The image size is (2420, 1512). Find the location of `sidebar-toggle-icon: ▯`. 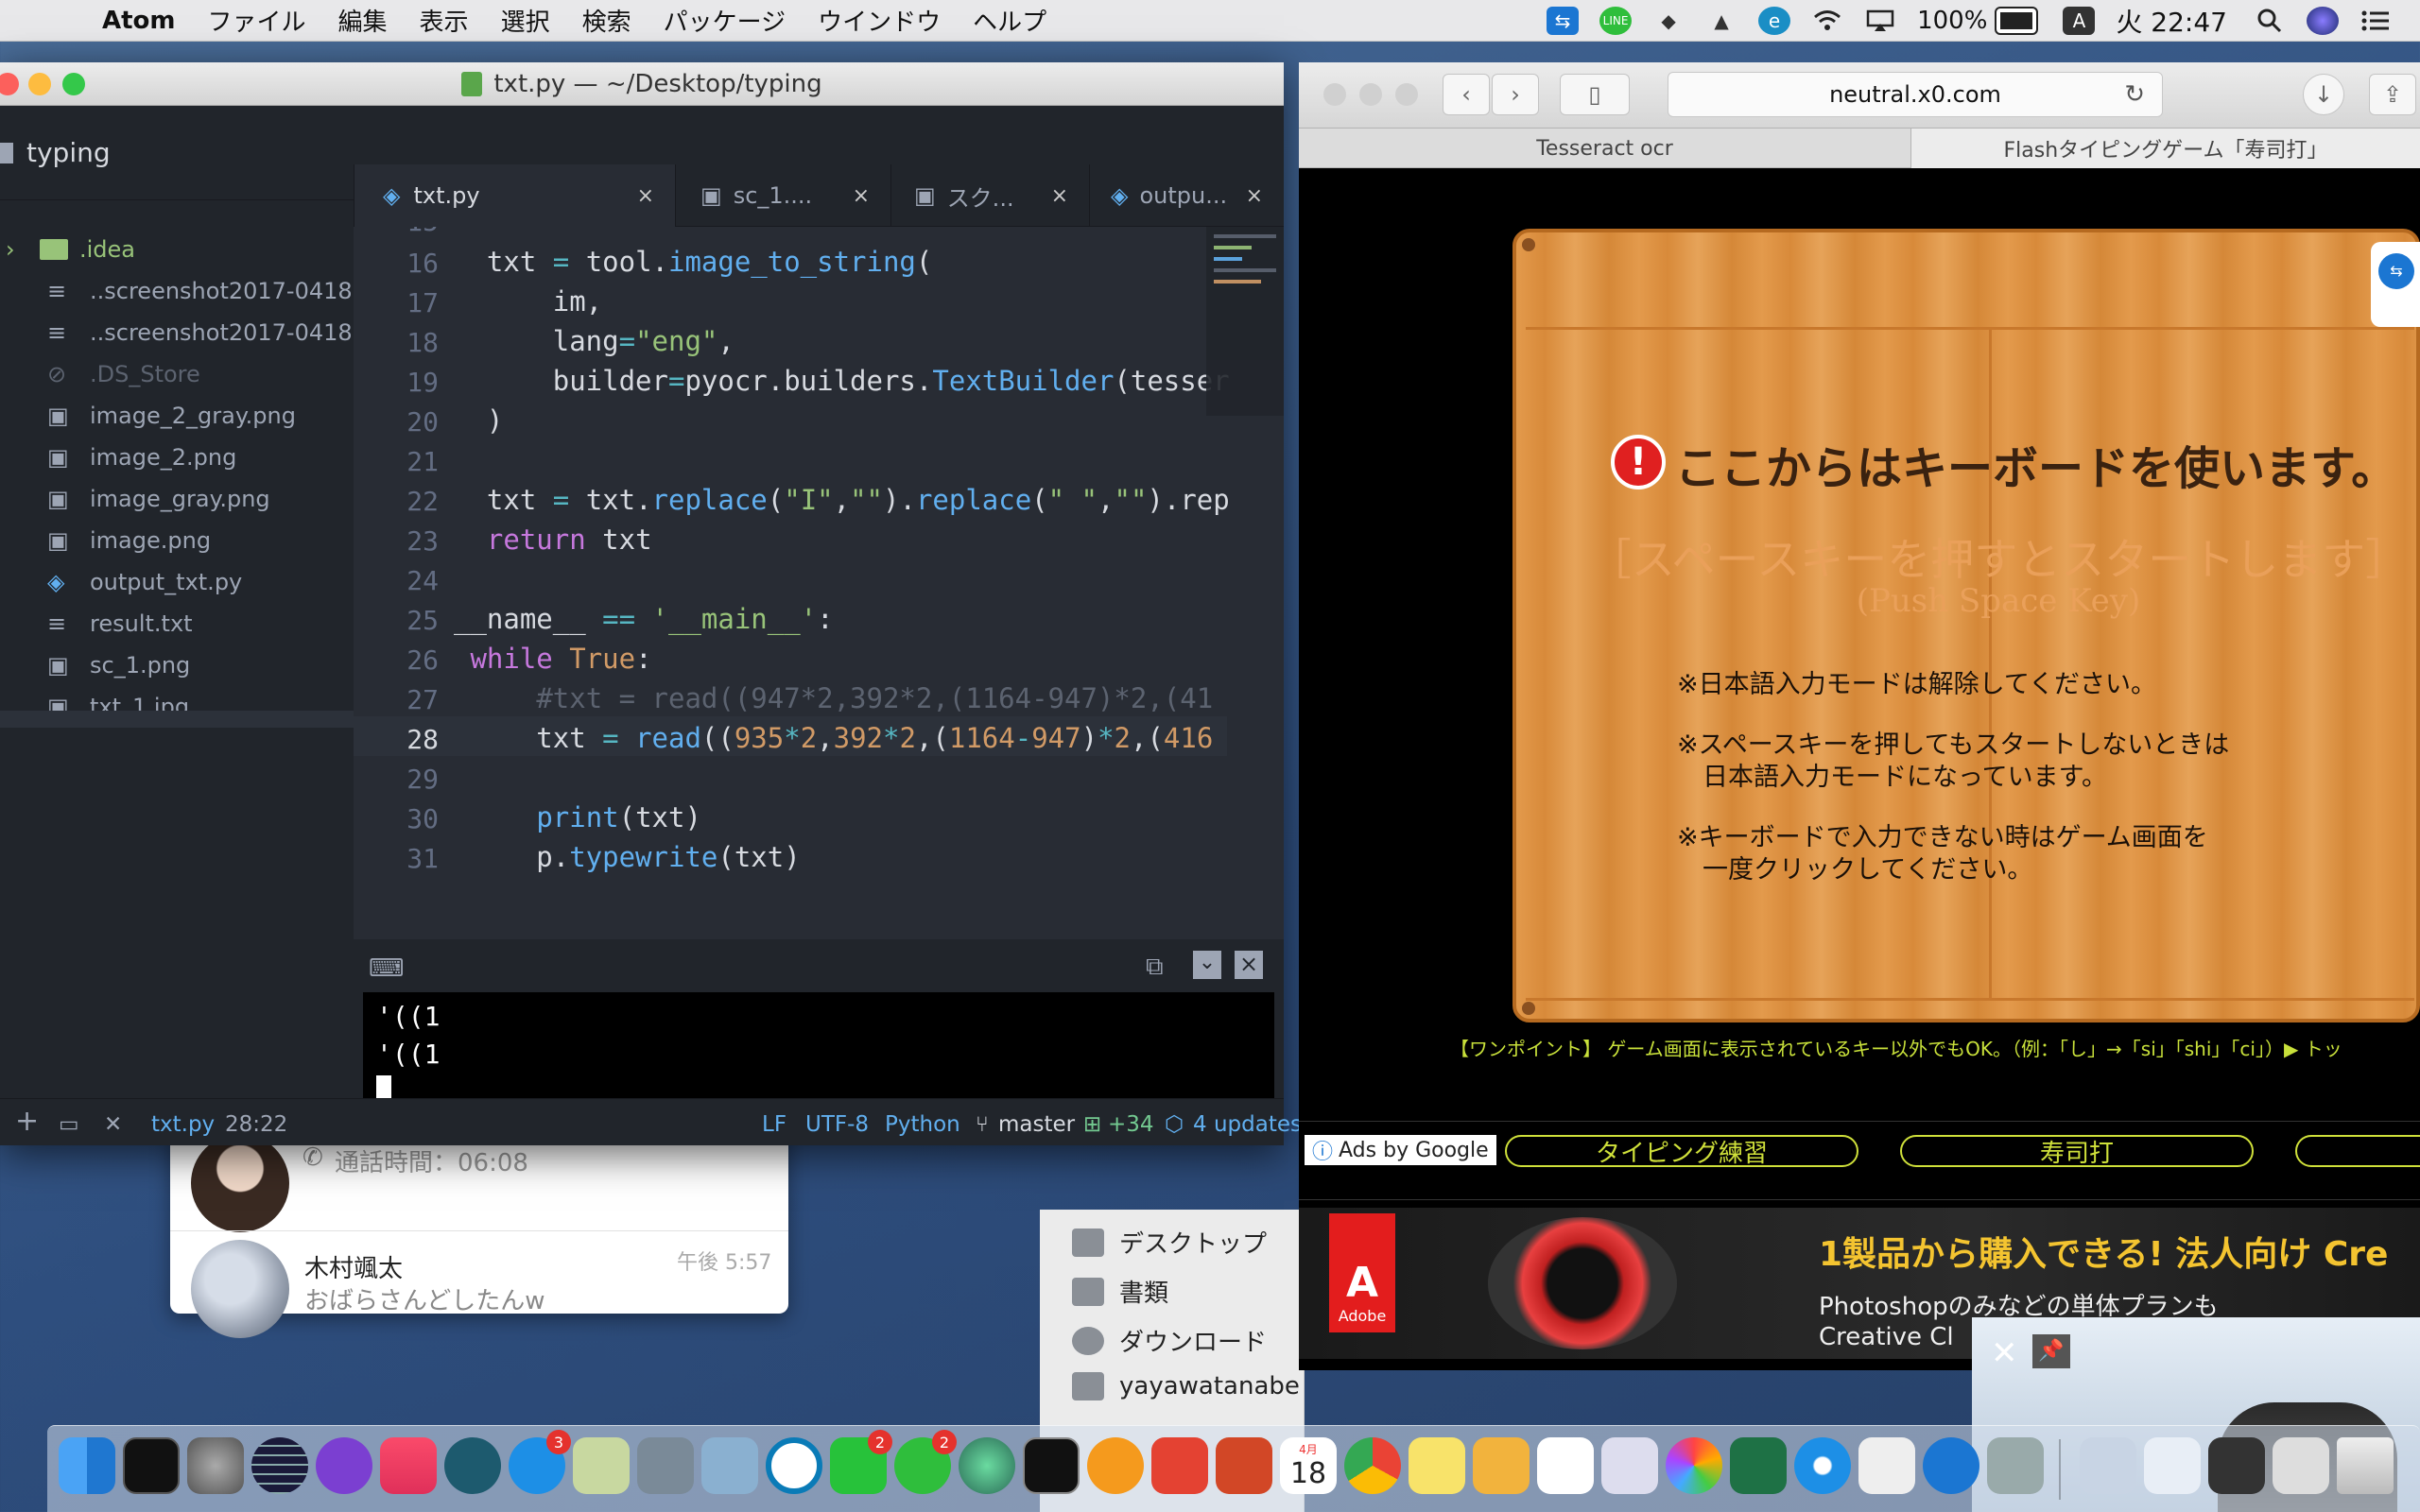

sidebar-toggle-icon: ▯ is located at coordinates (1595, 94).